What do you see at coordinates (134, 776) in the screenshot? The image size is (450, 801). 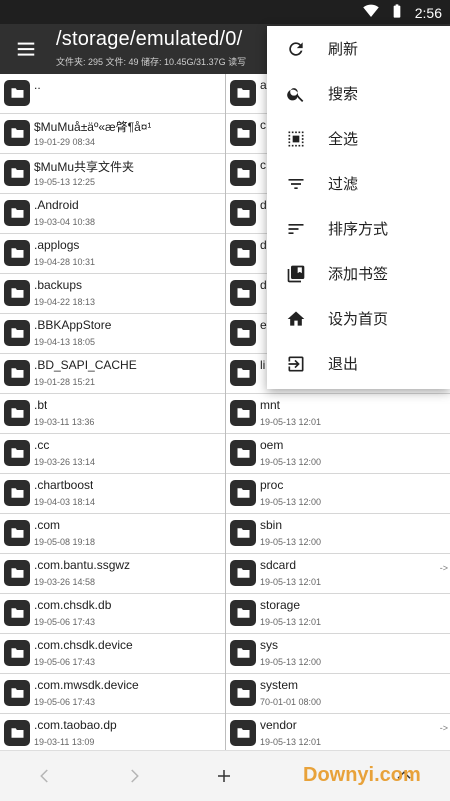 I see `chevron-right-icon` at bounding box center [134, 776].